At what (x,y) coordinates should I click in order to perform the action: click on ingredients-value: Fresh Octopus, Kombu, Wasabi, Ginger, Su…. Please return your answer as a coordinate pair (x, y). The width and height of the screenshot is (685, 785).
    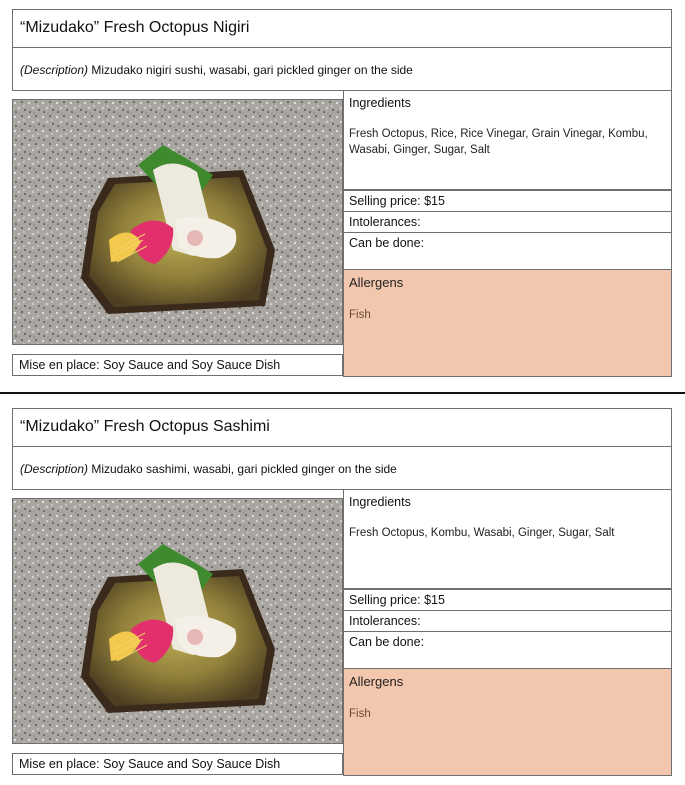
    Looking at the image, I should click on (482, 533).